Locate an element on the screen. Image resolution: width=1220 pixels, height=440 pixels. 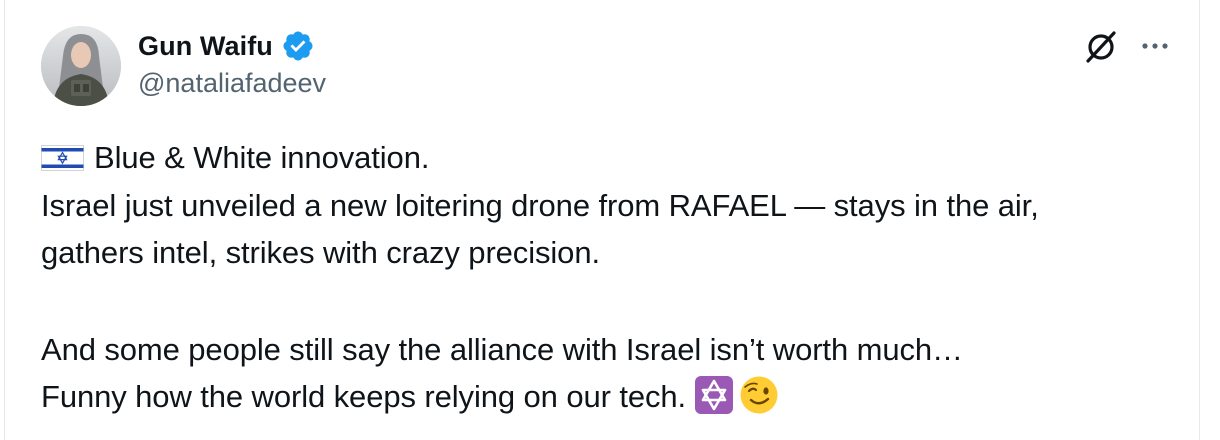
avatar-photo-icon is located at coordinates (81, 66).